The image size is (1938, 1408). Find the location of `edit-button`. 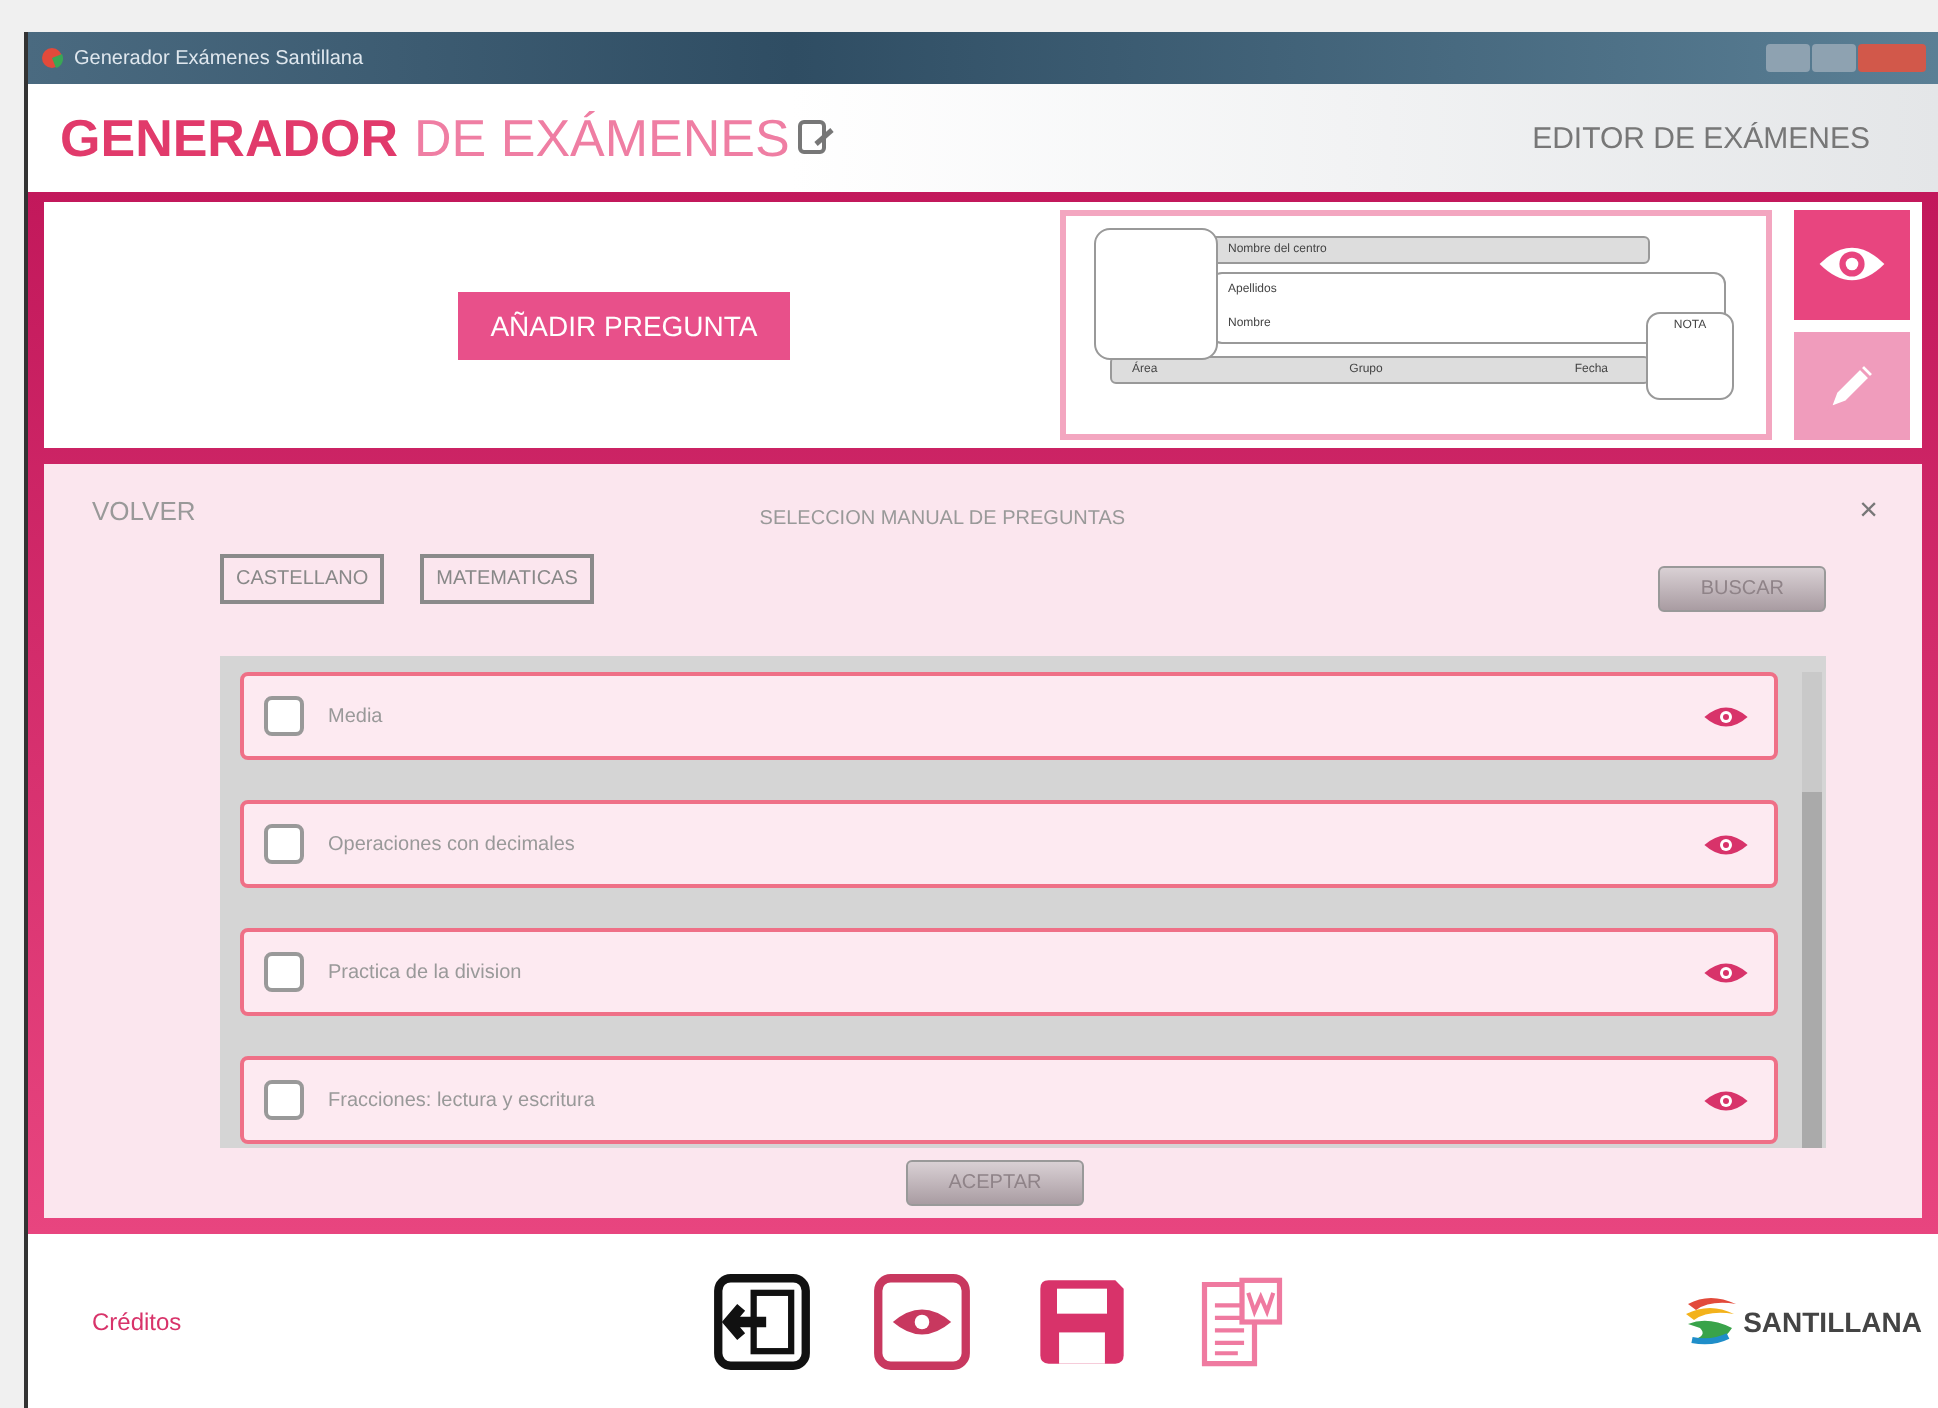

edit-button is located at coordinates (1852, 385).